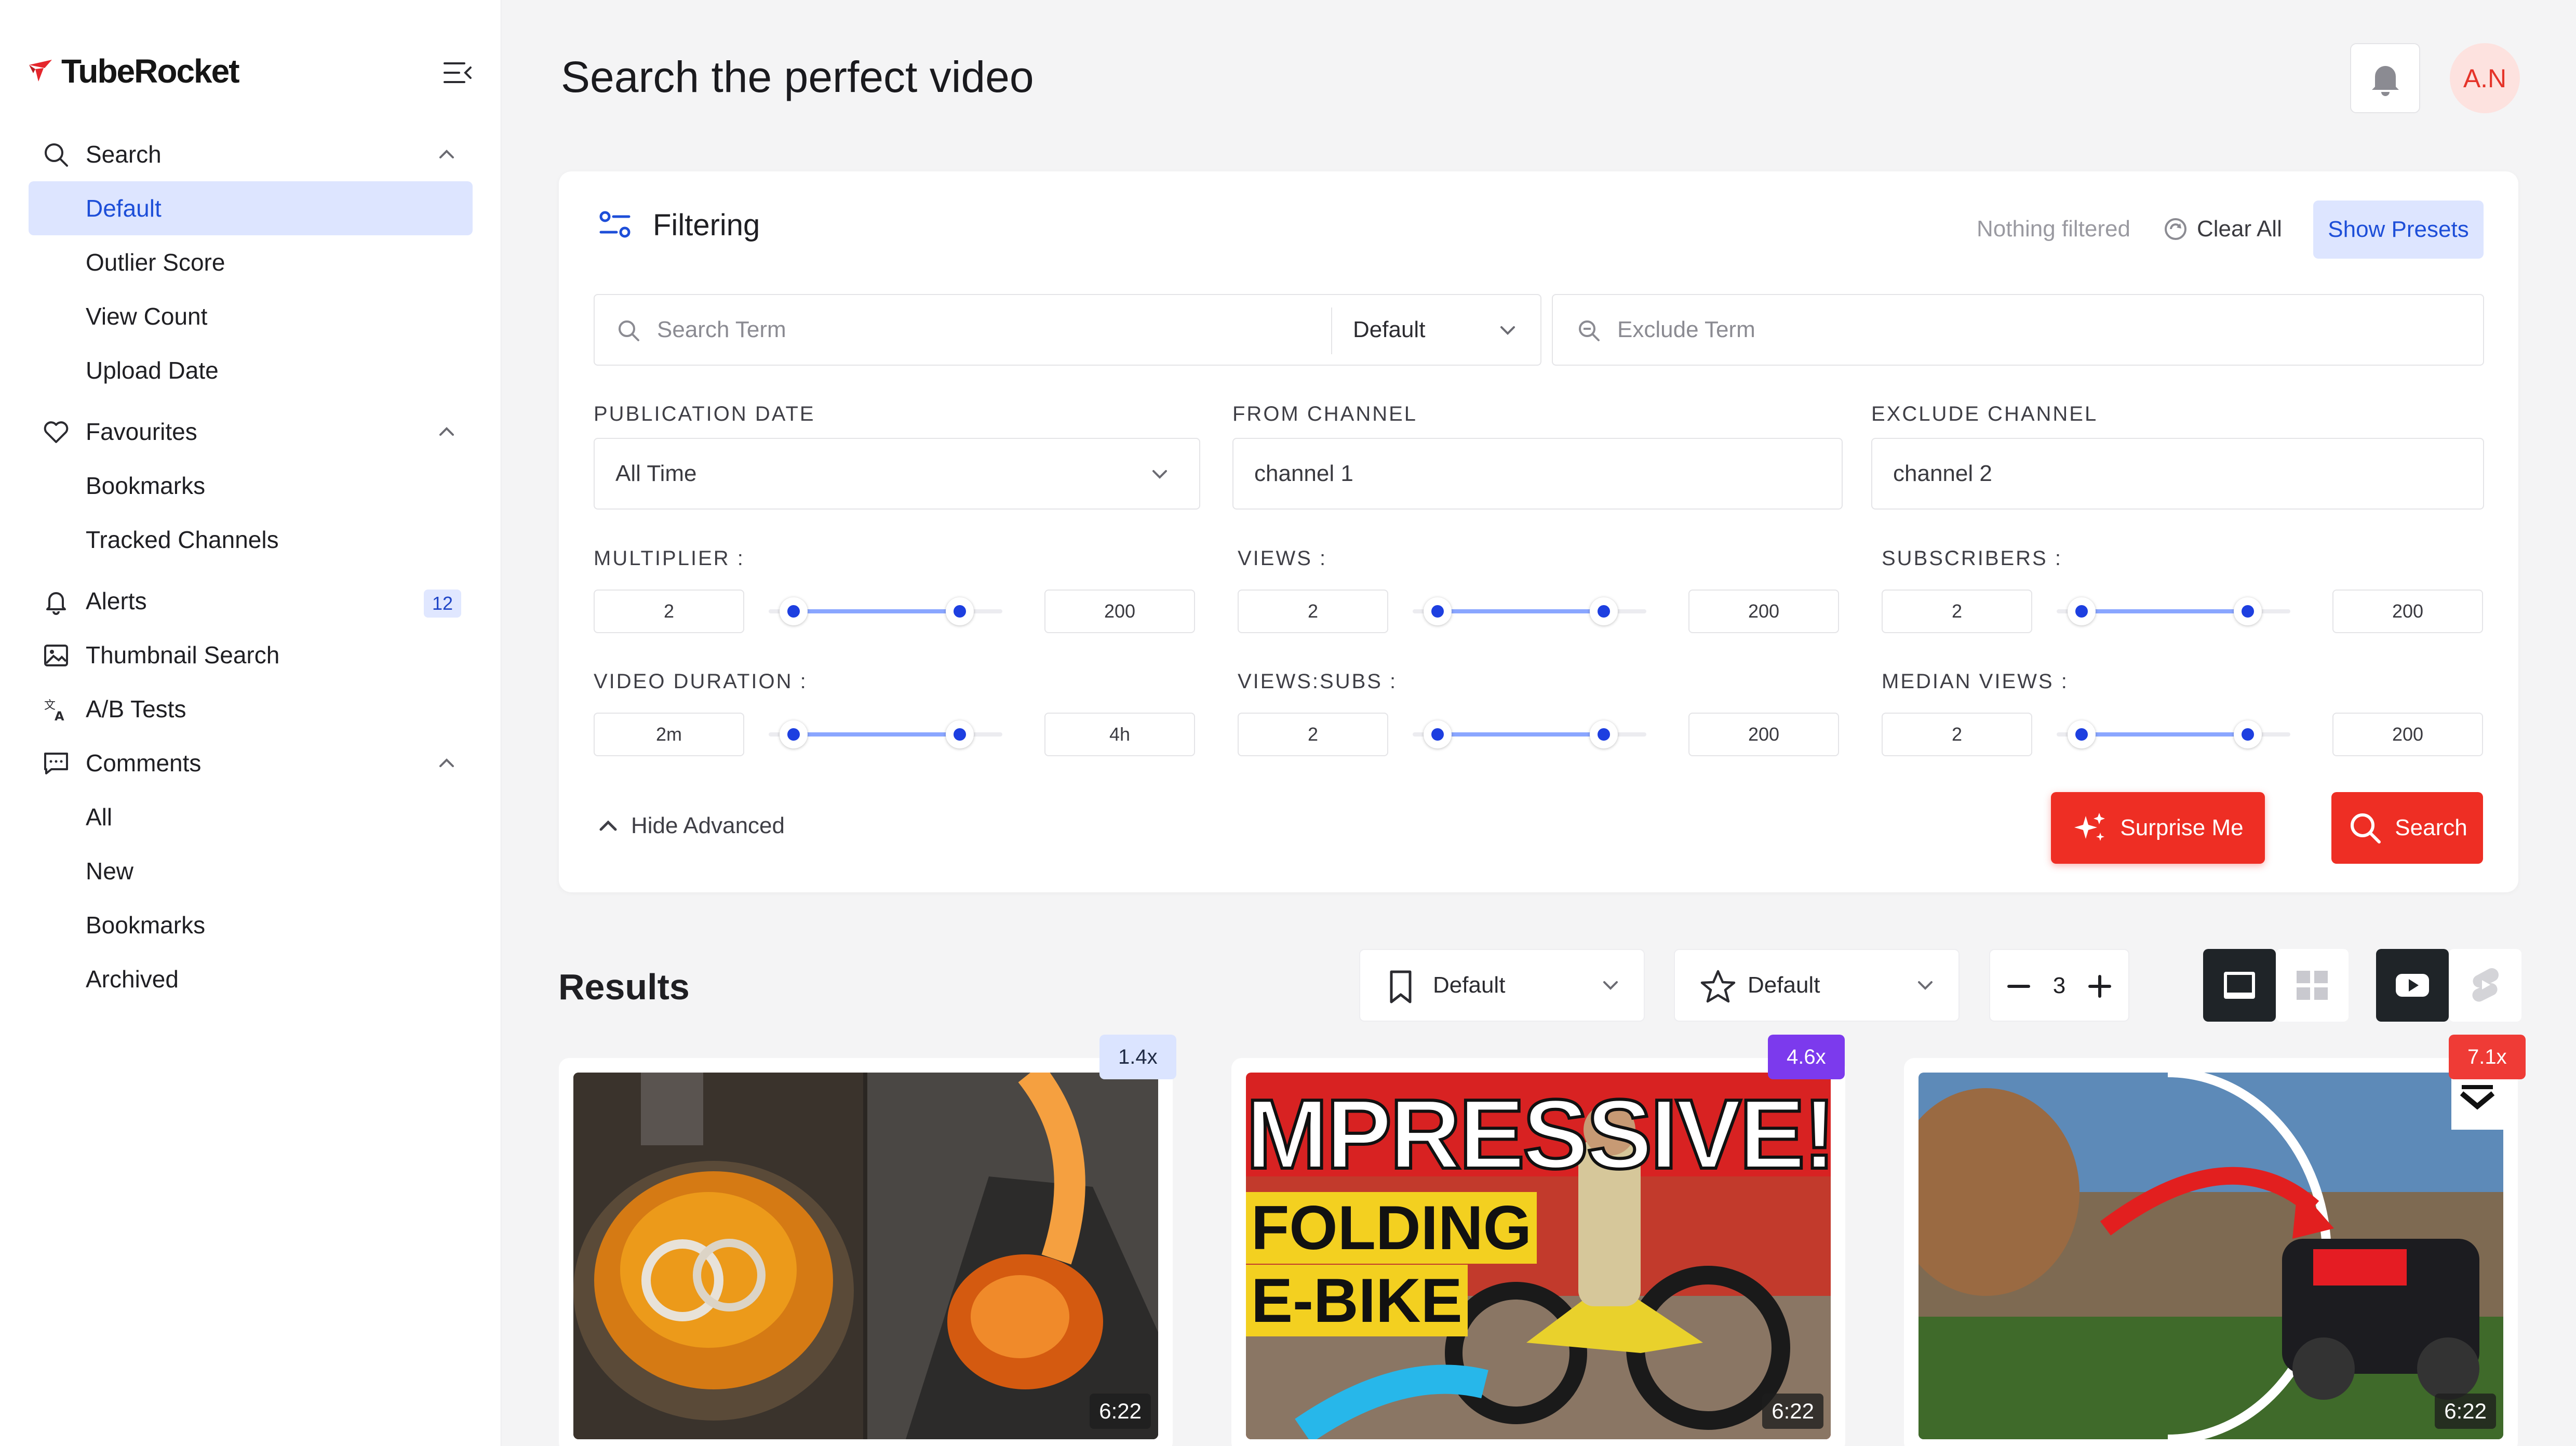 The width and height of the screenshot is (2576, 1446). What do you see at coordinates (457, 72) in the screenshot?
I see `collapse-sidebar-icon` at bounding box center [457, 72].